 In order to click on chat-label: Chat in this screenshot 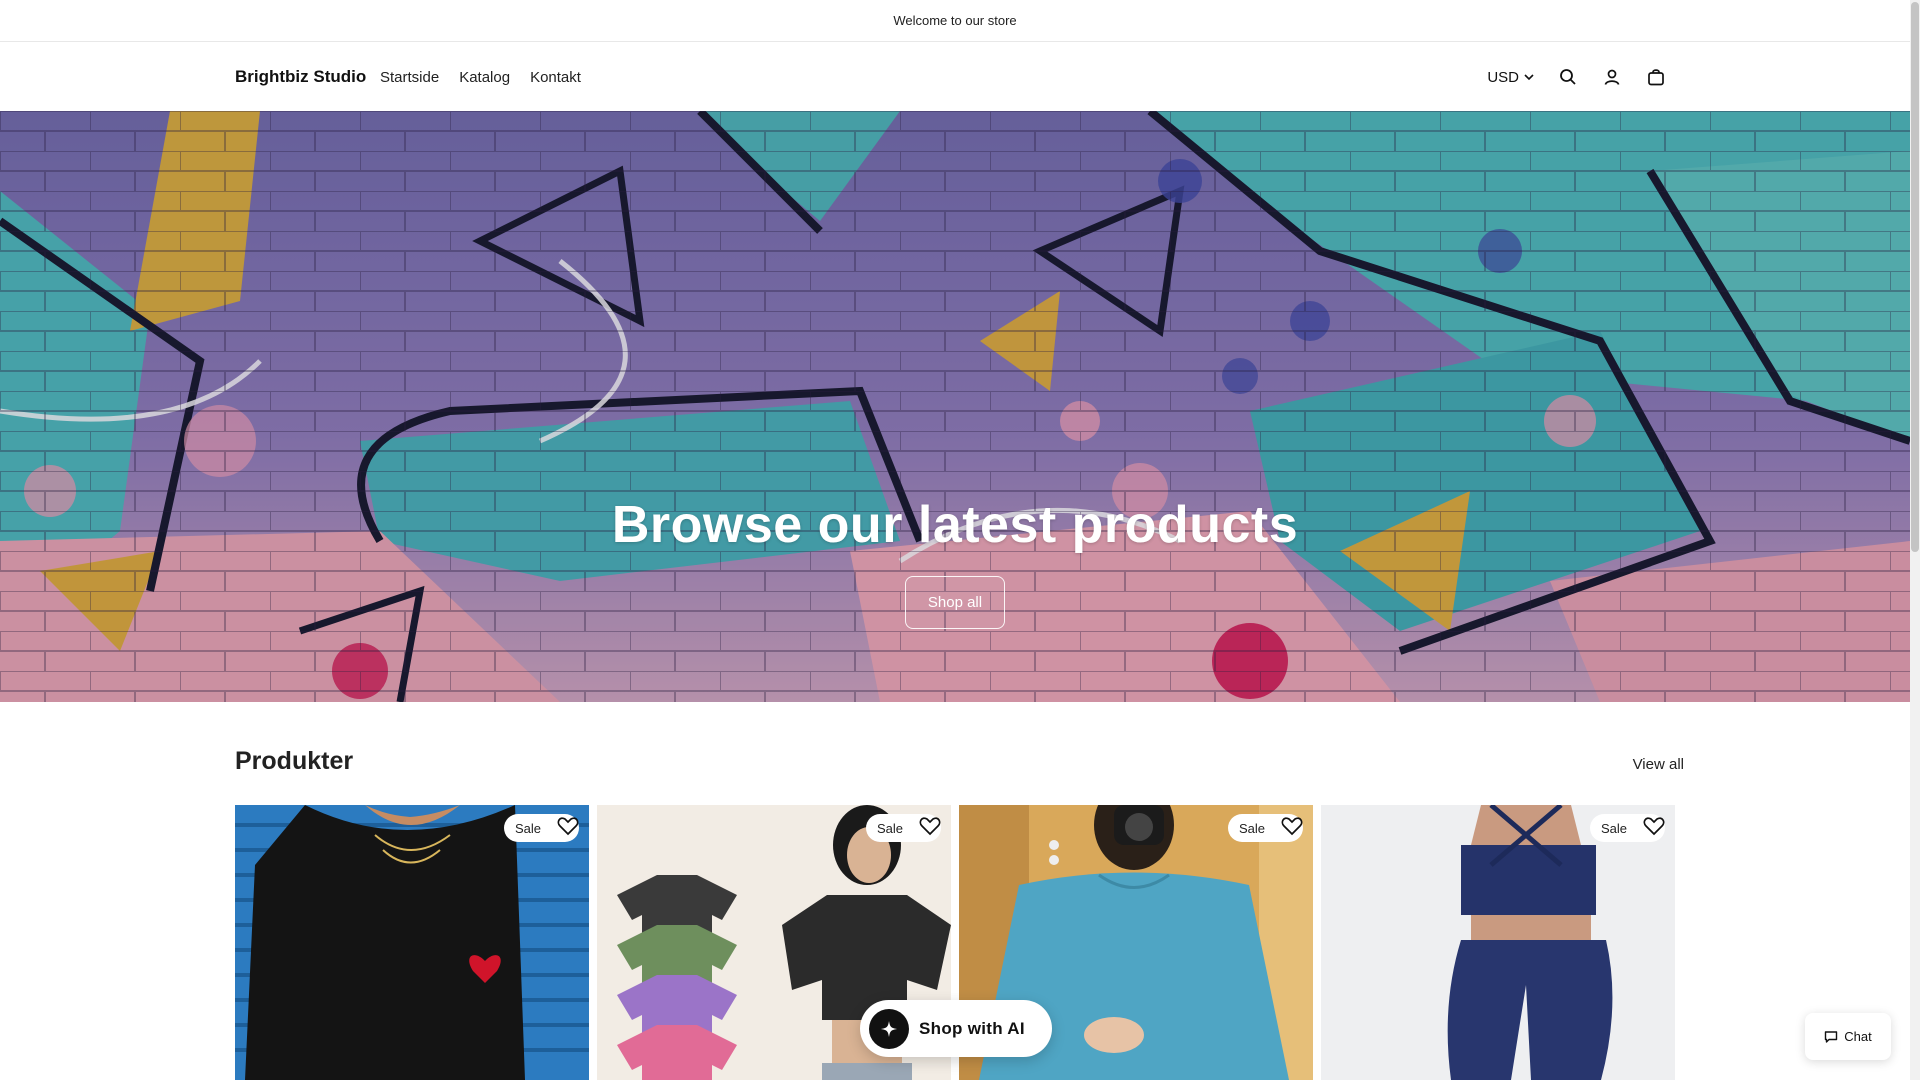, I will do `click(1858, 1036)`.